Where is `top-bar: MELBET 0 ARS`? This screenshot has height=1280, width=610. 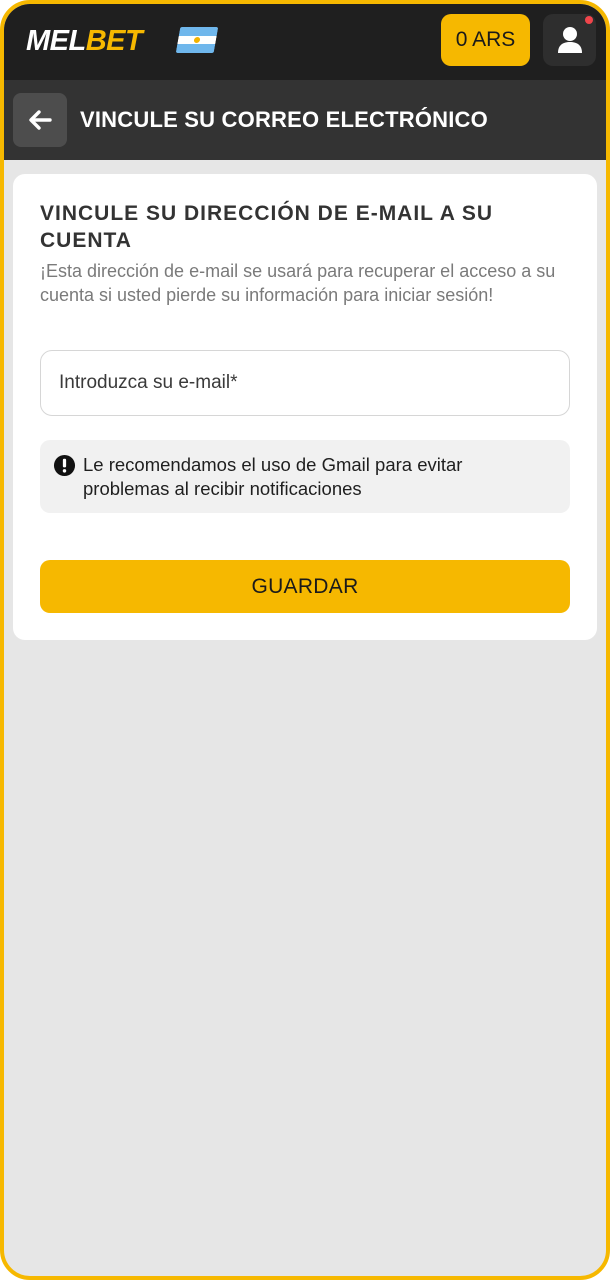 top-bar: MELBET 0 ARS is located at coordinates (305, 42).